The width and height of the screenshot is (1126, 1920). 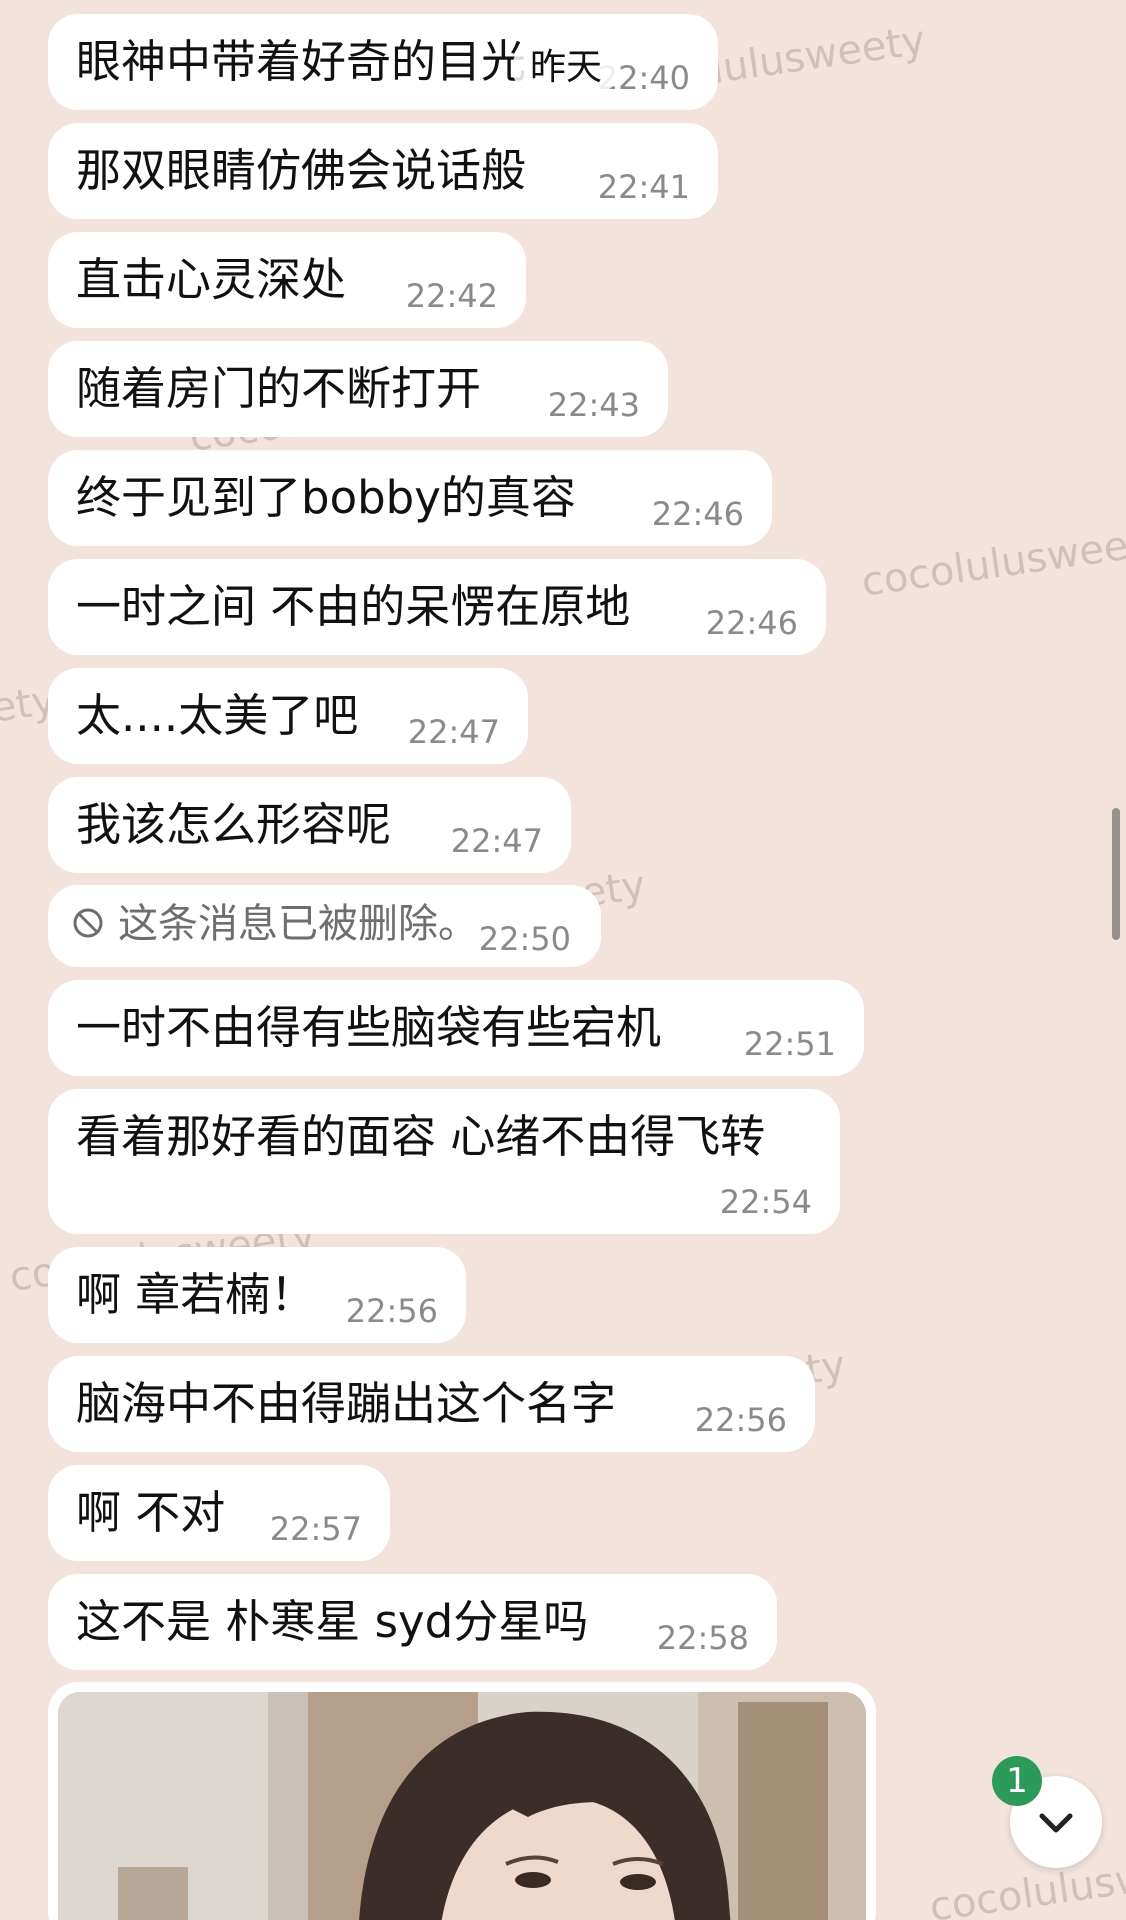 I want to click on photo, so click(x=462, y=1806).